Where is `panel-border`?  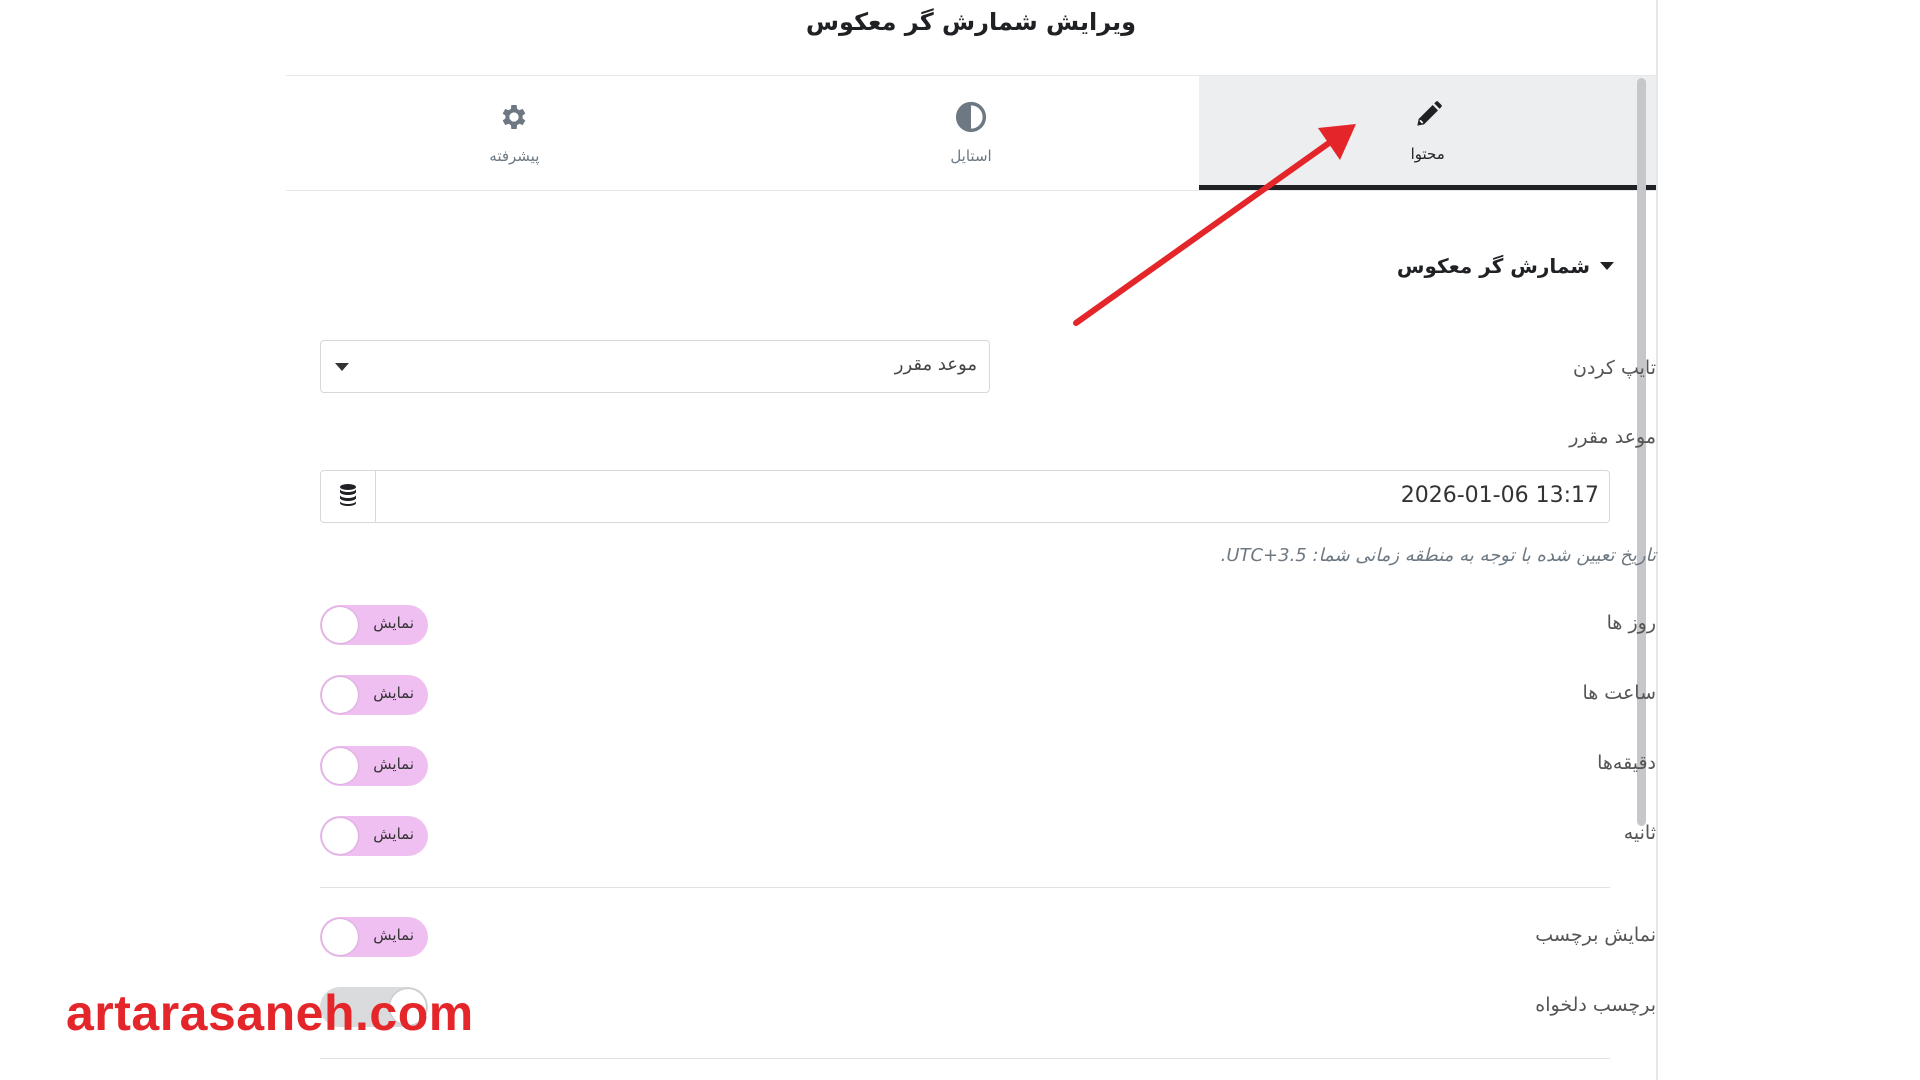
panel-border is located at coordinates (1657, 540).